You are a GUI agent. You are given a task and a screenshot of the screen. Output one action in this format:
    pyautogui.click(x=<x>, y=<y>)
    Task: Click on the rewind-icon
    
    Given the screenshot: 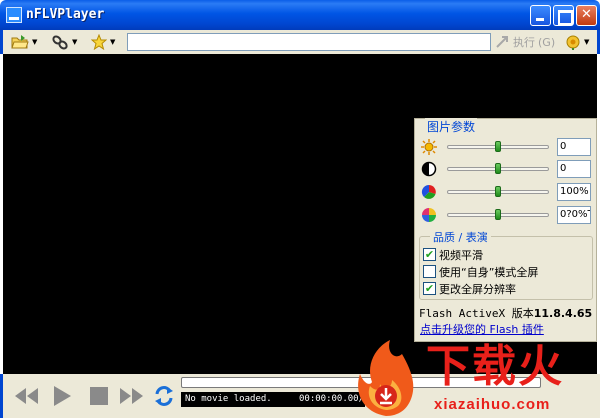 What is the action you would take?
    pyautogui.click(x=26, y=396)
    